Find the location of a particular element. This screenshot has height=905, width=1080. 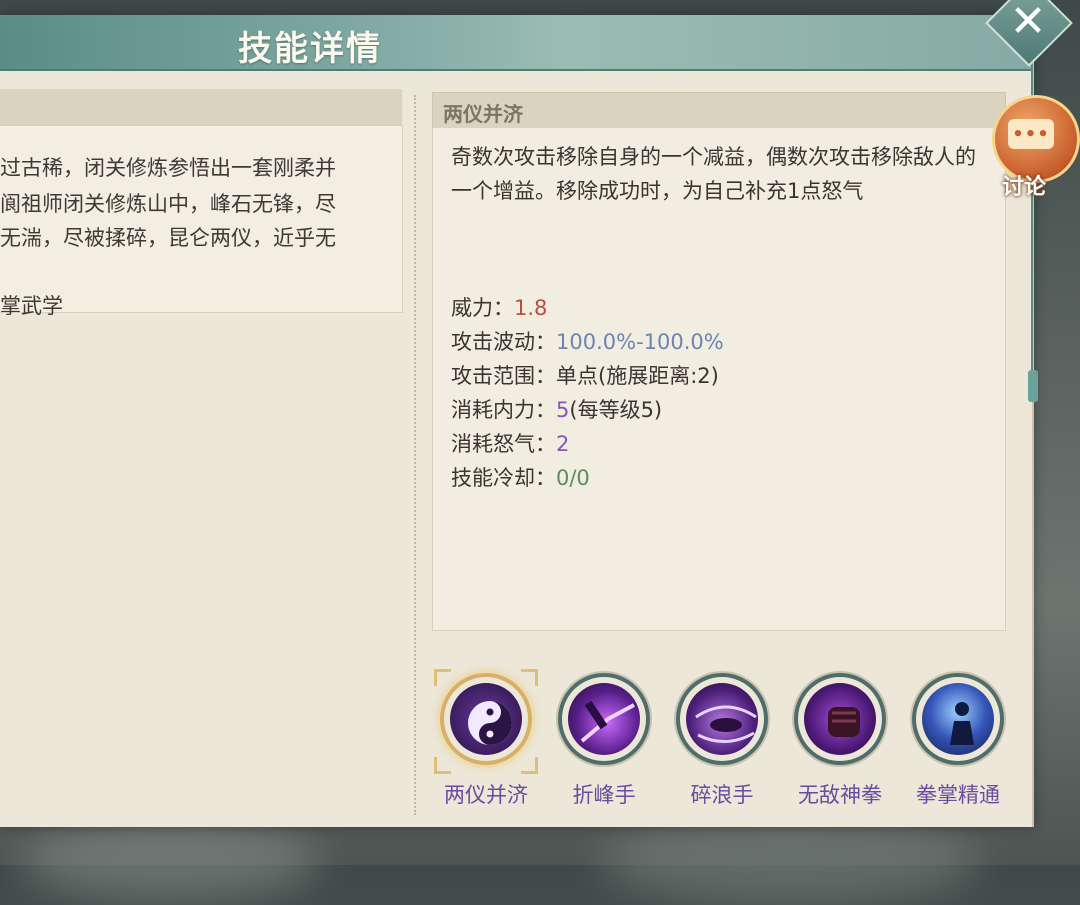

skill-label: 碎浪手 is located at coordinates (722, 795).